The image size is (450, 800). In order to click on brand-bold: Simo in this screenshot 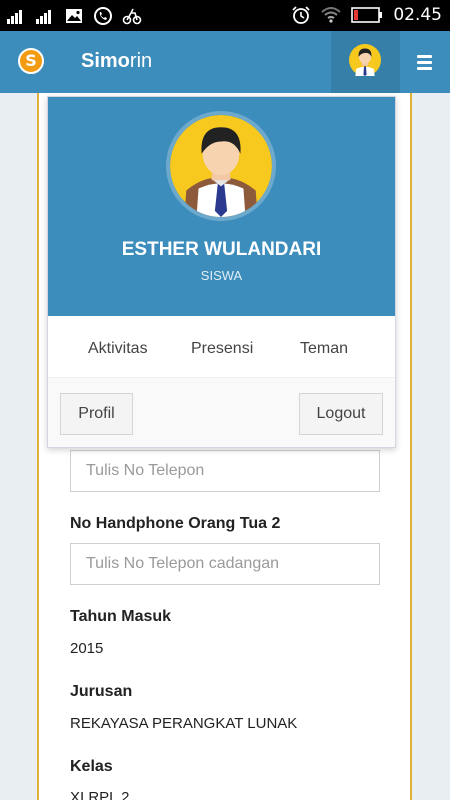, I will do `click(105, 61)`.